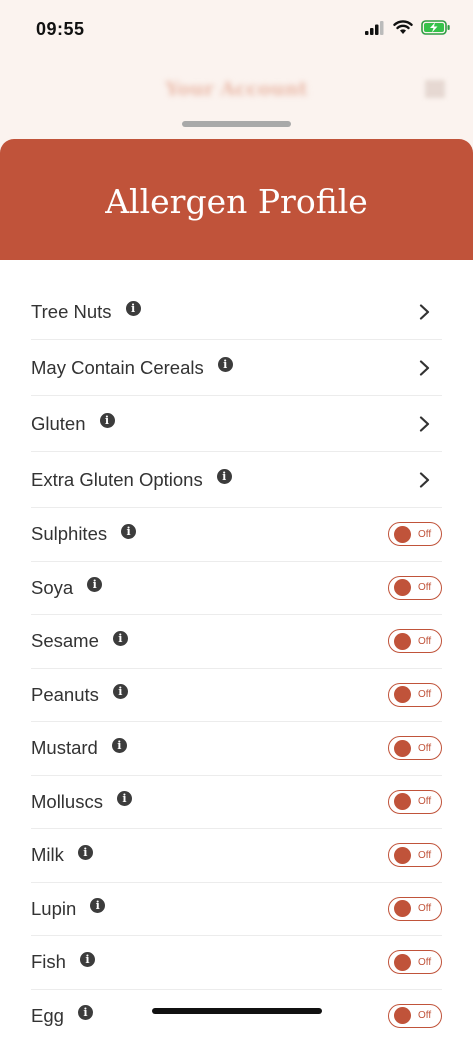  Describe the element at coordinates (236, 642) in the screenshot. I see `list-item-sesame: Sesamei Off` at that location.